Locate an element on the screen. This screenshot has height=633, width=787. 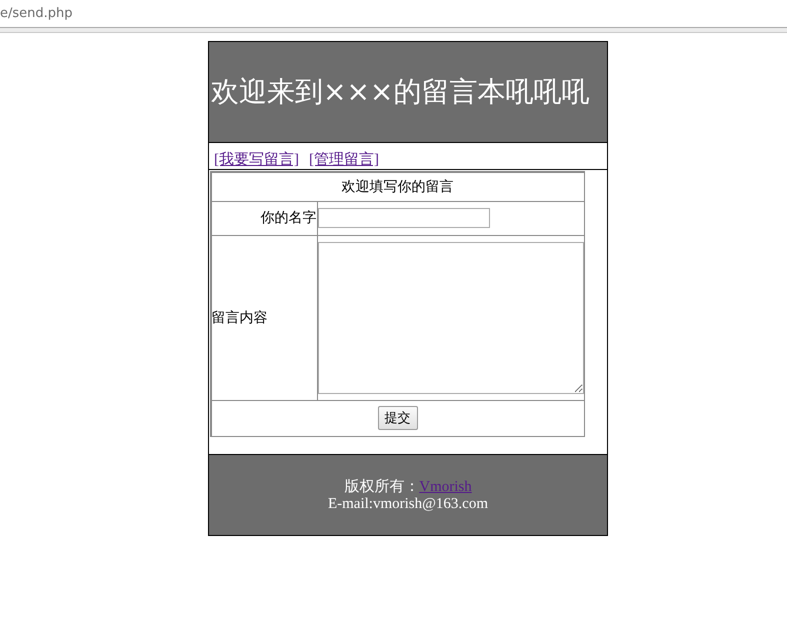
form-heading: 欢迎填写你的留言 is located at coordinates (398, 187).